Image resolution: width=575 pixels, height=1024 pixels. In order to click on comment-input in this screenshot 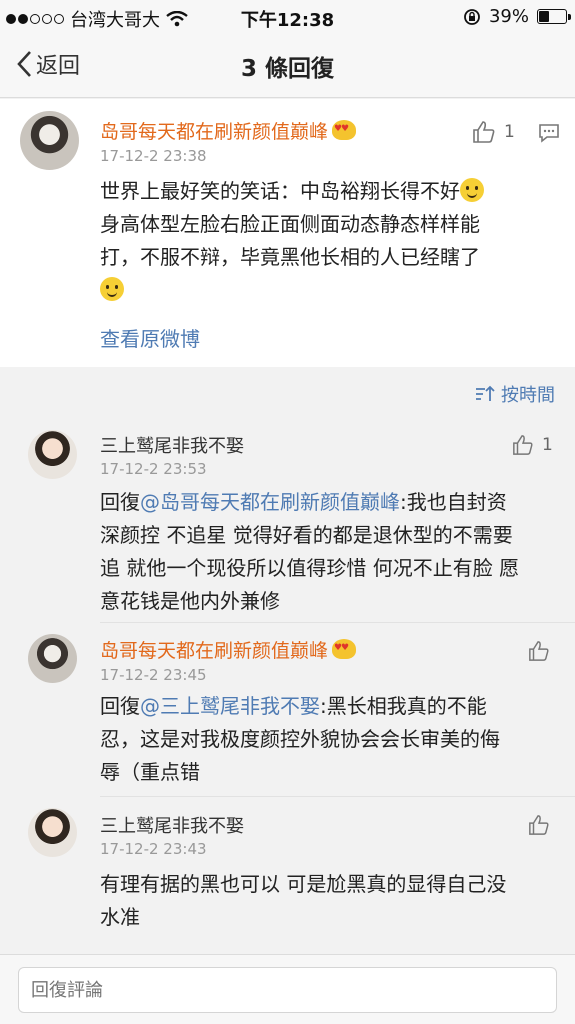, I will do `click(287, 990)`.